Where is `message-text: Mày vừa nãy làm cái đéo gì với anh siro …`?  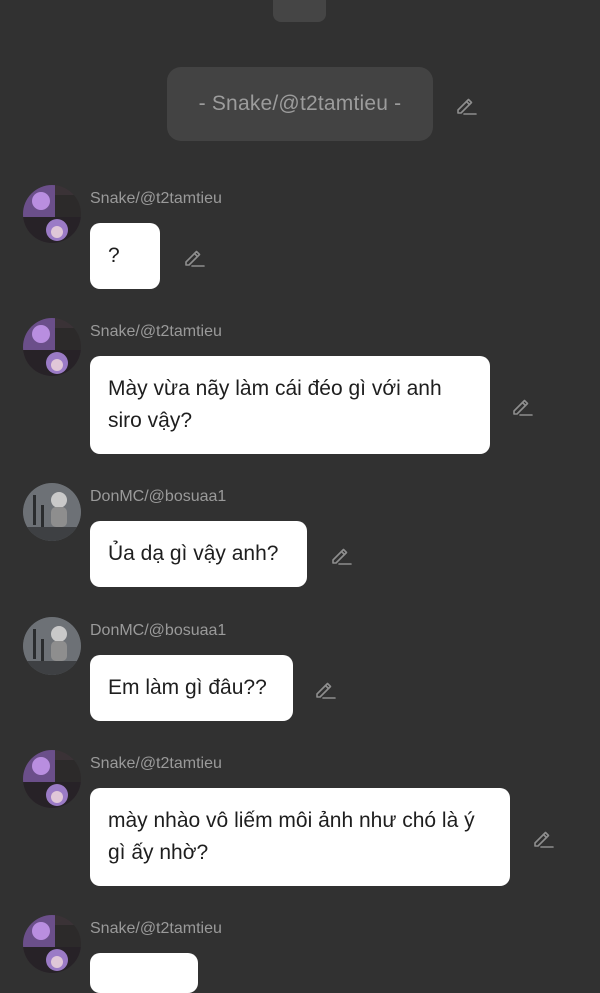
message-text: Mày vừa nãy làm cái đéo gì với anh siro … is located at coordinates (275, 404).